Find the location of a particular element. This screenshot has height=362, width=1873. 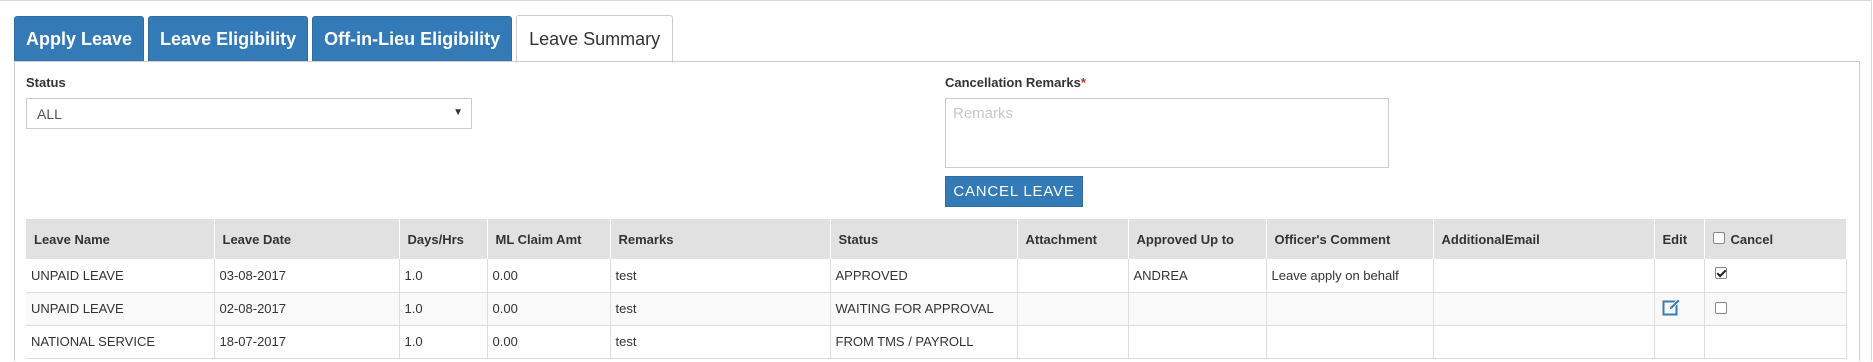

tab-leave-summary: Leave Summary is located at coordinates (595, 39).